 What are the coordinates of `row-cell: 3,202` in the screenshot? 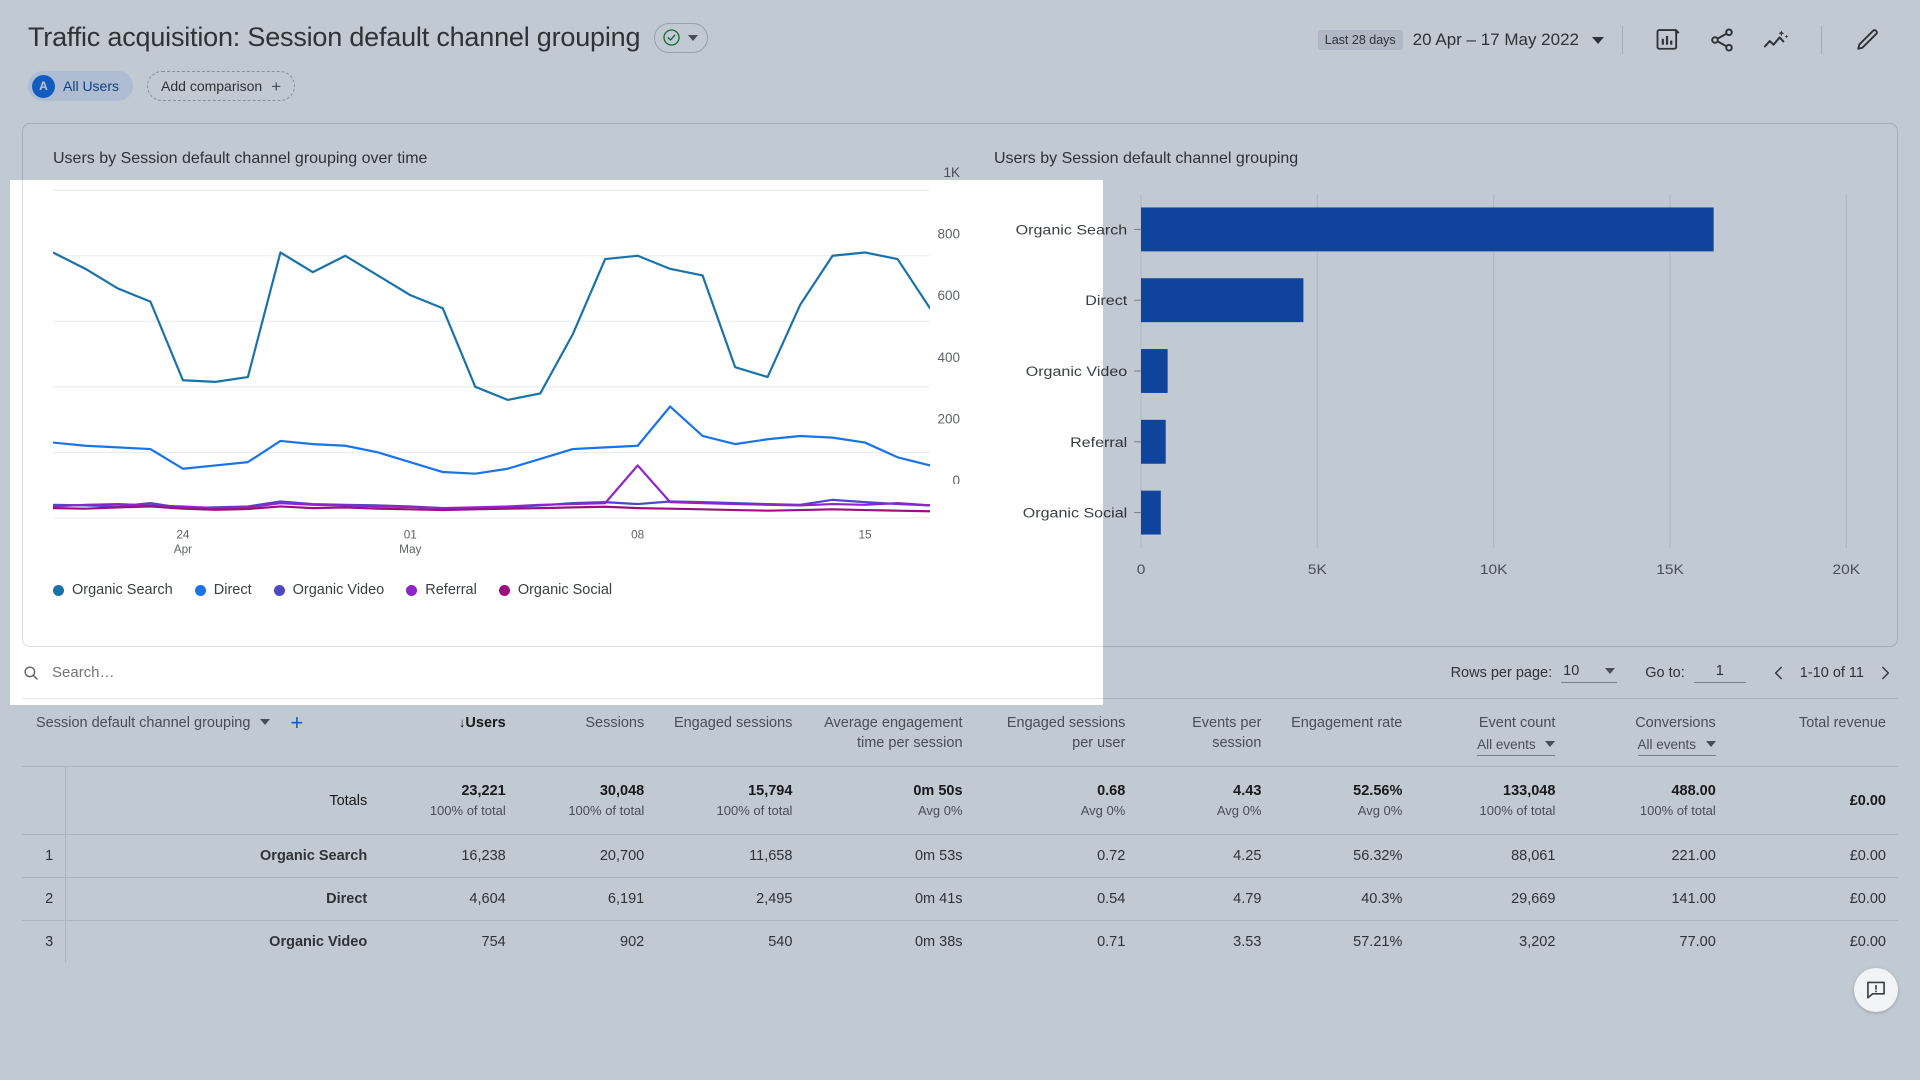 It's located at (1491, 941).